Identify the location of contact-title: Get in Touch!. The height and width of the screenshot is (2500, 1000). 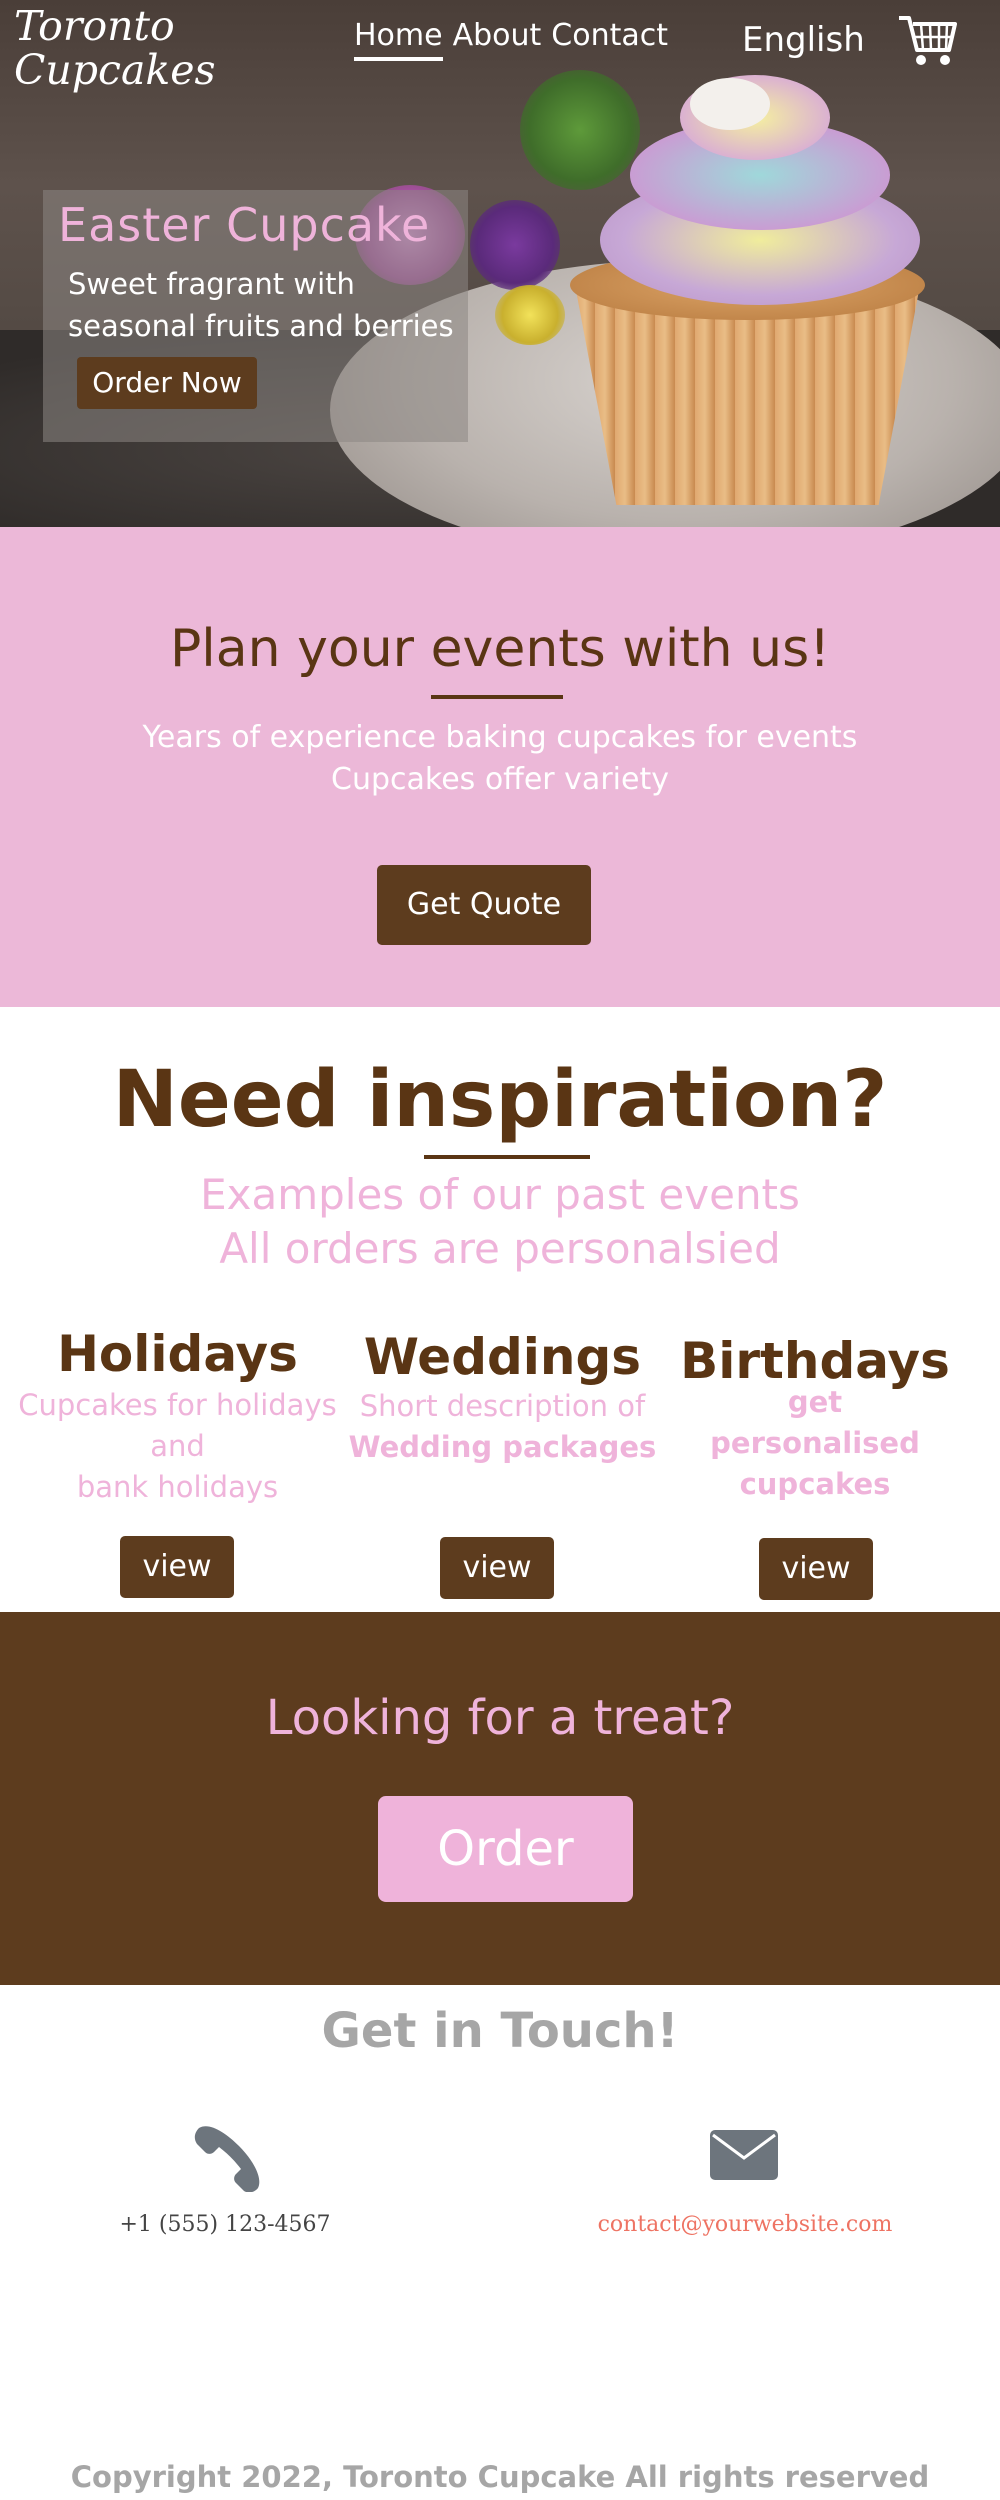
(500, 2031).